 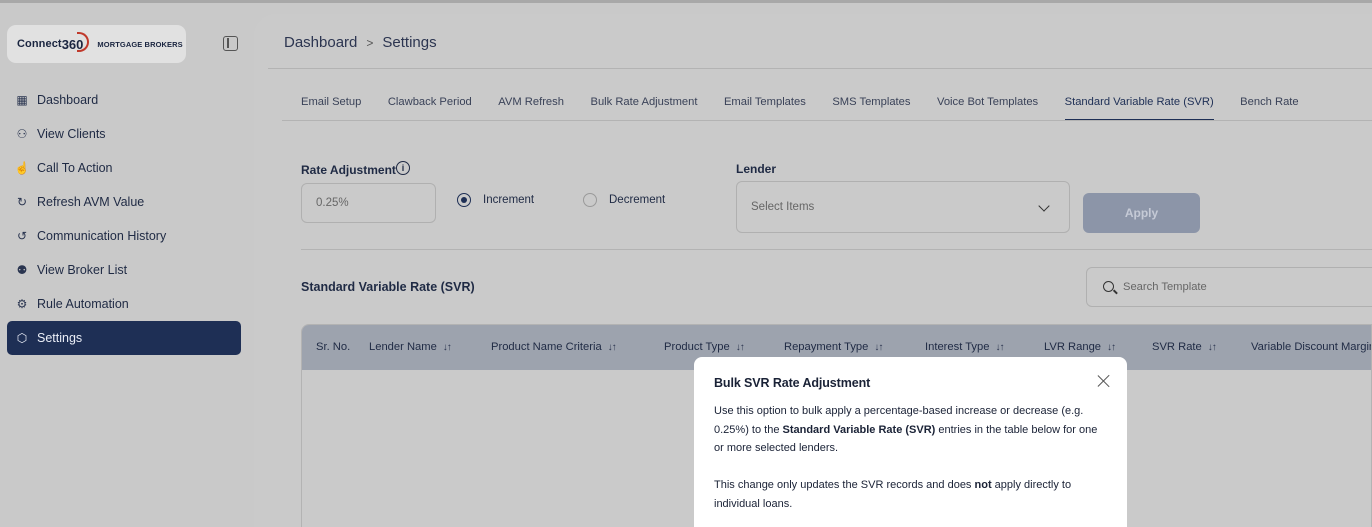 I want to click on column-lender-name: Lender Name ↓↑, so click(x=410, y=347).